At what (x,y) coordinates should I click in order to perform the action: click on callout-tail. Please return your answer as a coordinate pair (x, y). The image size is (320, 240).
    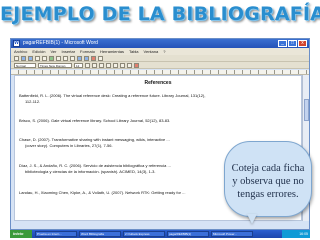
    Looking at the image, I should click on (252, 219).